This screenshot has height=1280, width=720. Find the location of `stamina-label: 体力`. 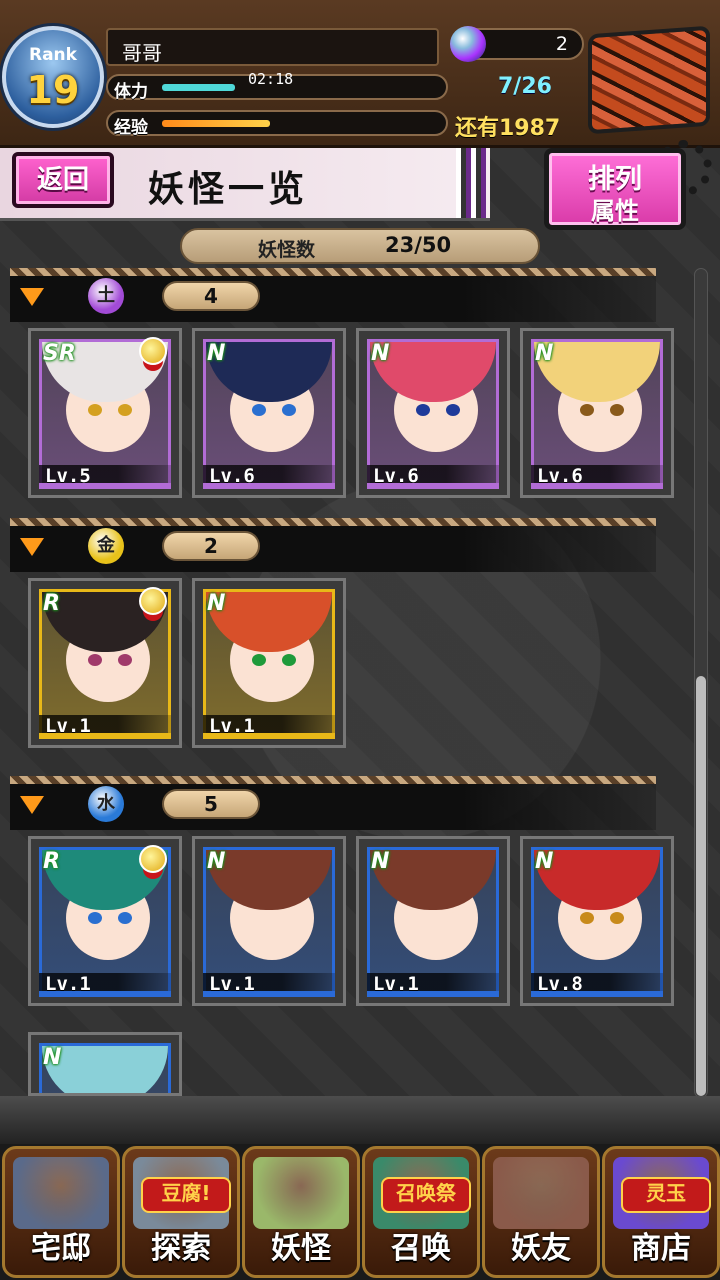

stamina-label: 体力 is located at coordinates (131, 92).